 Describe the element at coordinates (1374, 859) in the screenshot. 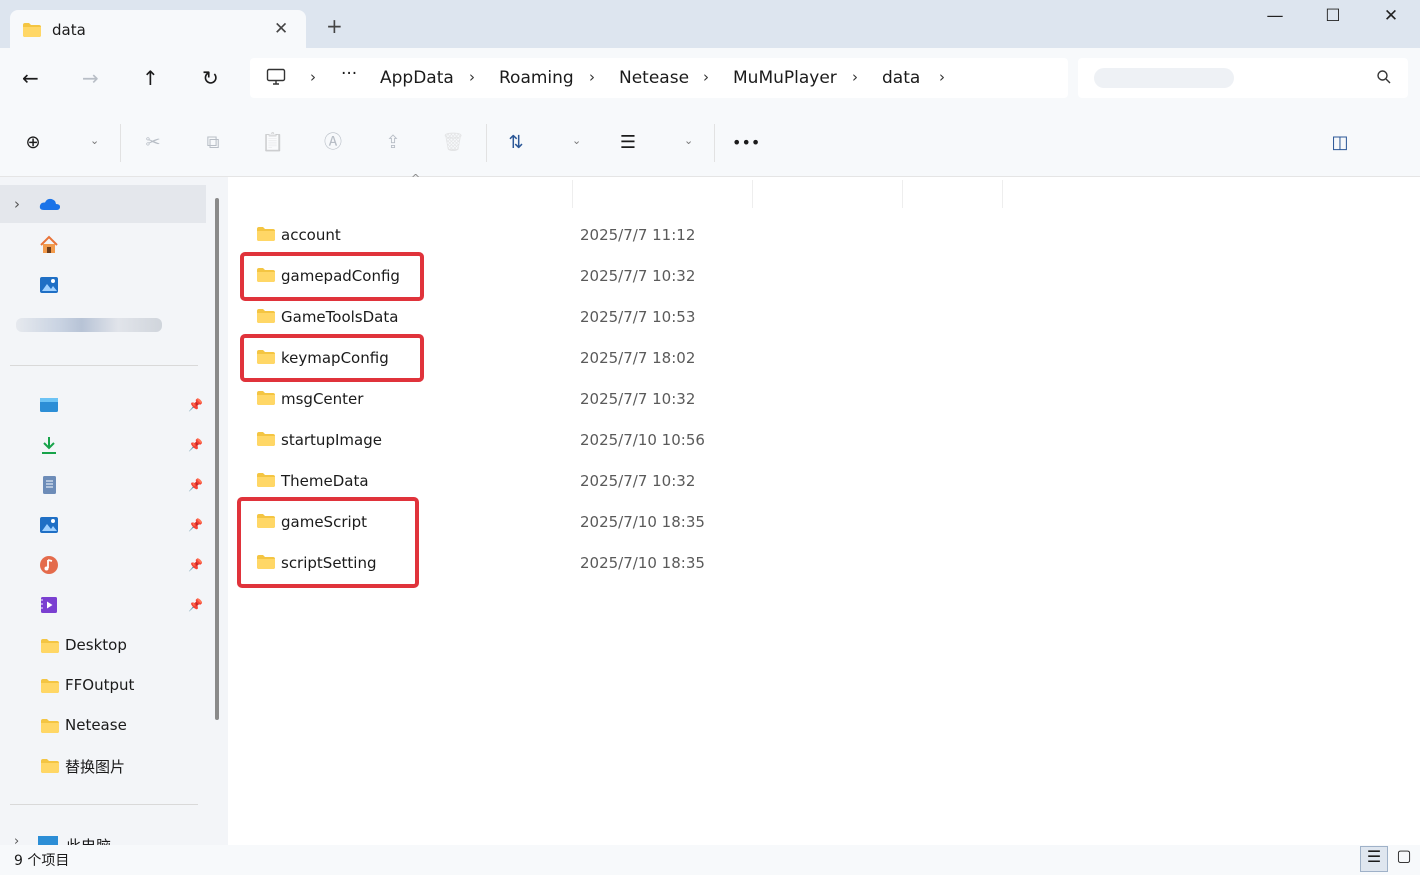

I see `details-view-button: ☰` at that location.